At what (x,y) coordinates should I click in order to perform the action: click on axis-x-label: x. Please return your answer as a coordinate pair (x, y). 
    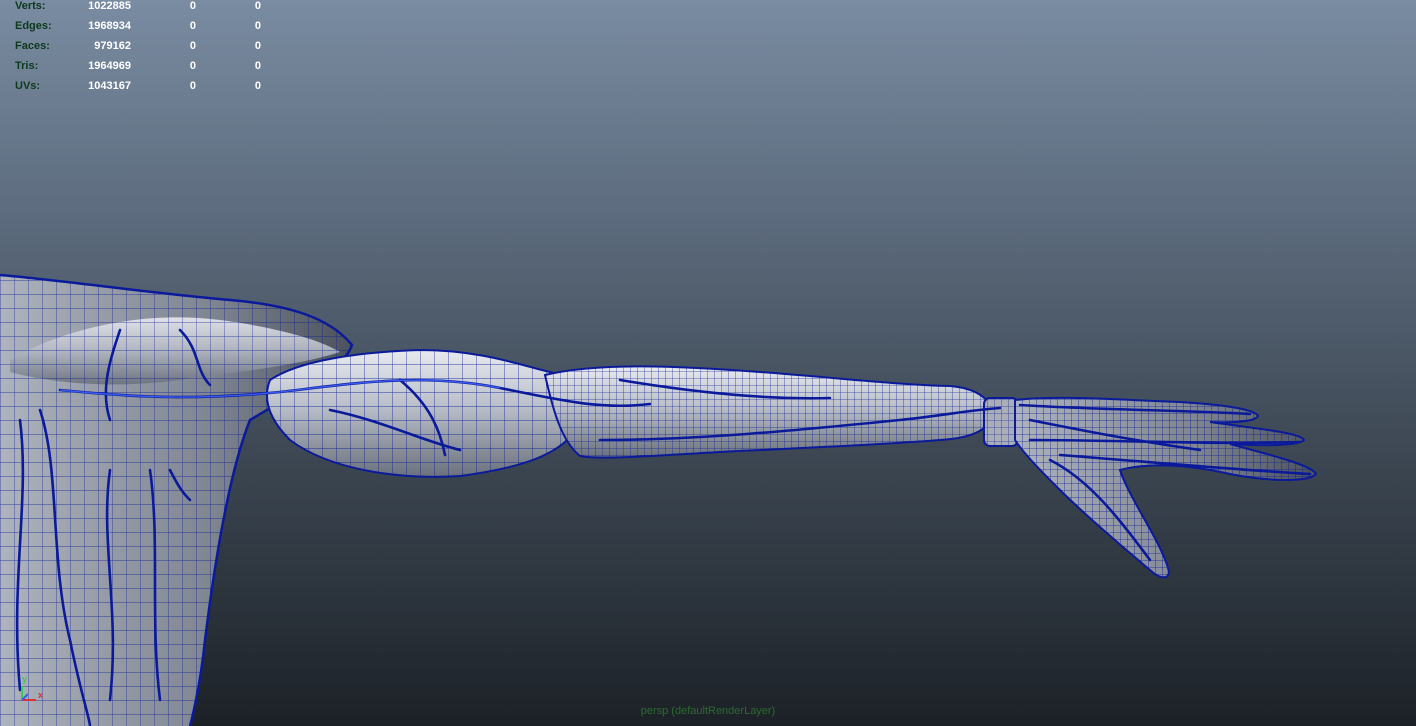
    Looking at the image, I should click on (41, 695).